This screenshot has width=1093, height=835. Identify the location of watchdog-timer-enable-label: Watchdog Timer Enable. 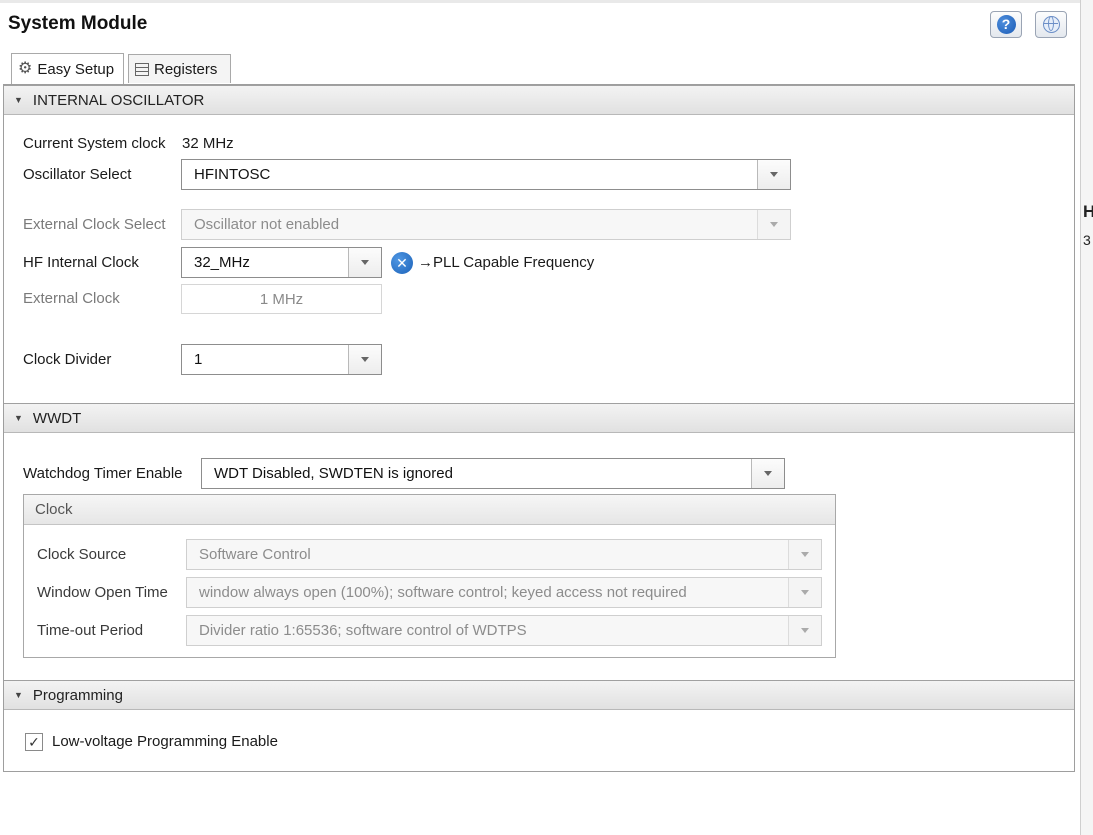
(103, 473).